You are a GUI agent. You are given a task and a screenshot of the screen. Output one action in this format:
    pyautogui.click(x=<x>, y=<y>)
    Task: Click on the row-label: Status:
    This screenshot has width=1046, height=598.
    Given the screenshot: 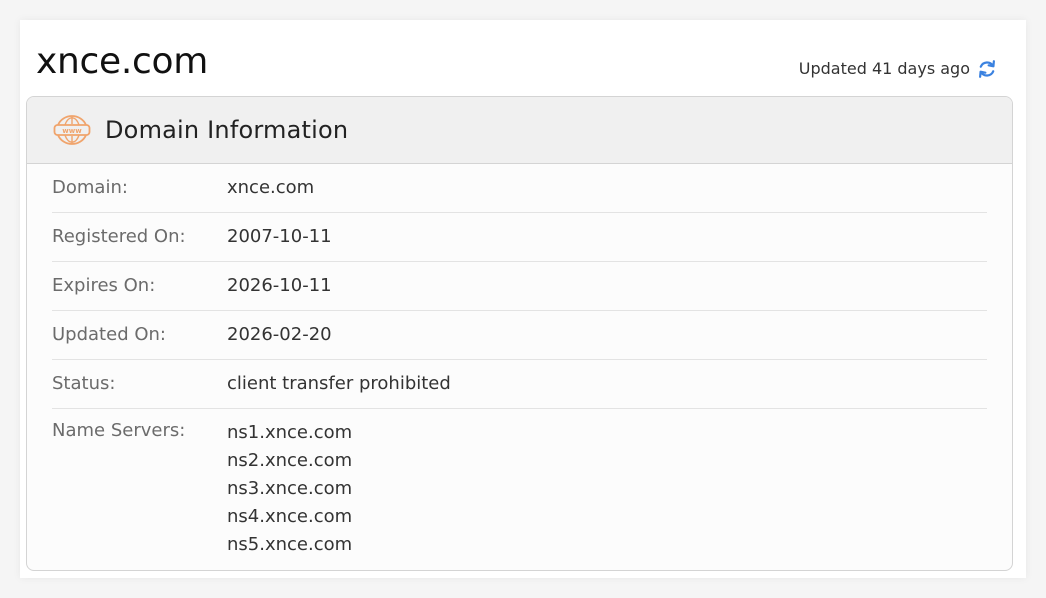 What is the action you would take?
    pyautogui.click(x=84, y=383)
    